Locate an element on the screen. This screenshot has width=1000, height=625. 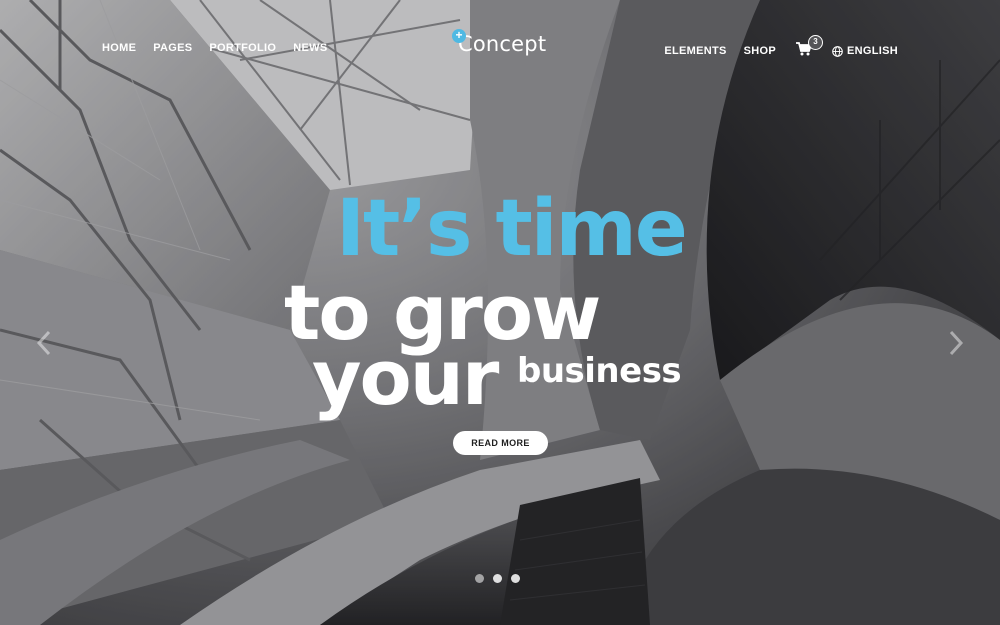
nav-shop: SHOP is located at coordinates (760, 51).